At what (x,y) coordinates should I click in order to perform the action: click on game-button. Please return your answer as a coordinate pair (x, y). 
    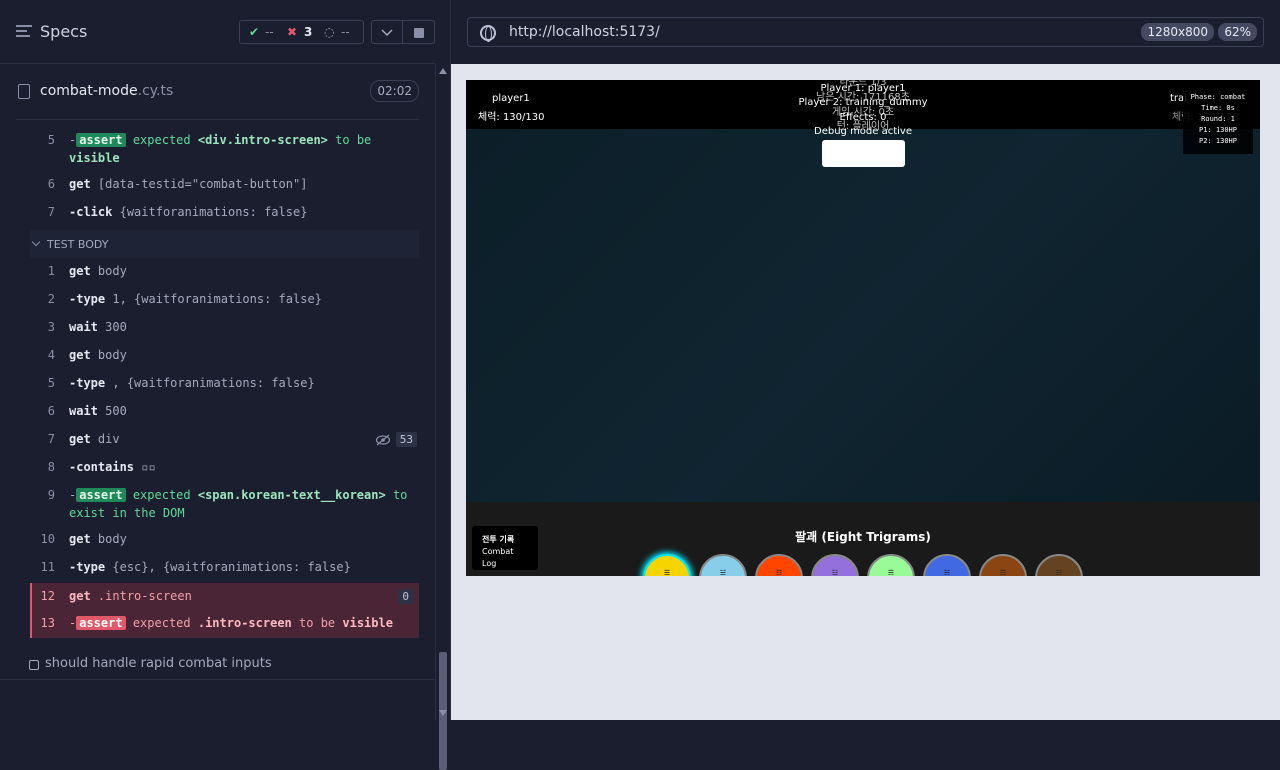
    Looking at the image, I should click on (863, 153).